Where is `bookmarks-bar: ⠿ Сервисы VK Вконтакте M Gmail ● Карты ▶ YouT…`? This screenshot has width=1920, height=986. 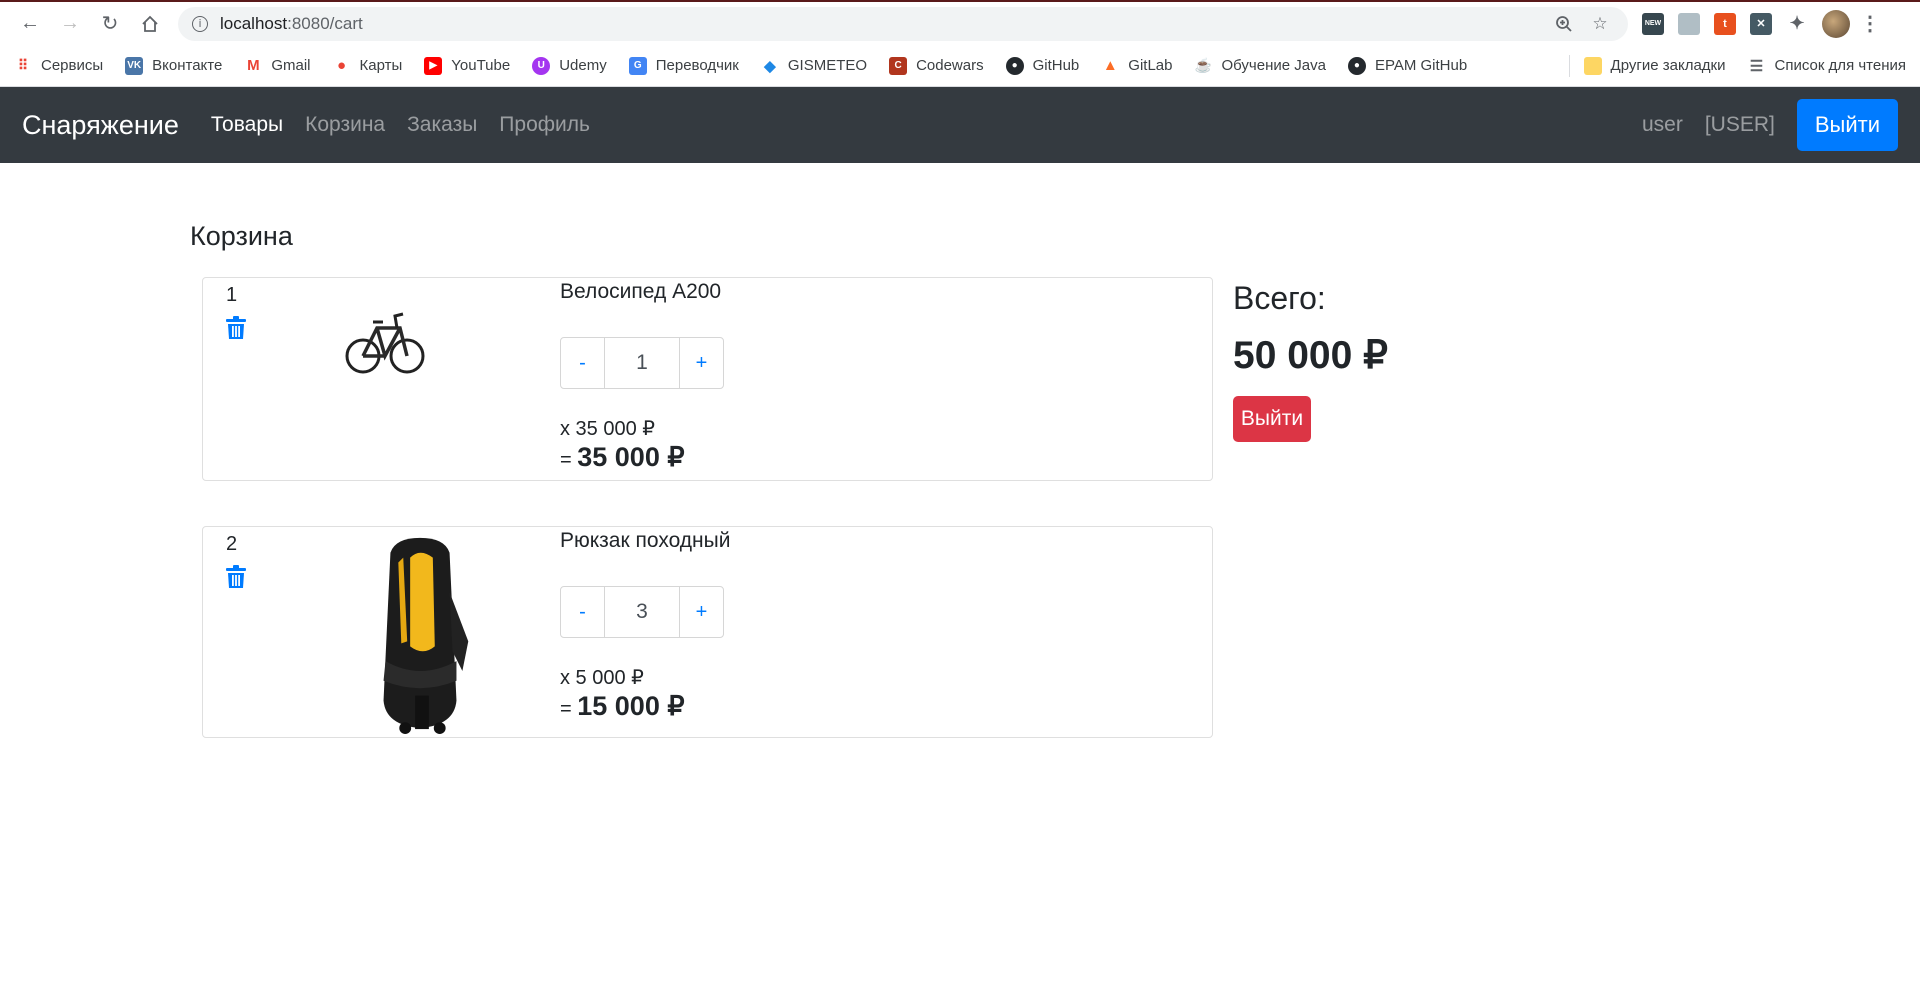 bookmarks-bar: ⠿ Сервисы VK Вконтакте M Gmail ● Карты ▶ YouT… is located at coordinates (960, 66).